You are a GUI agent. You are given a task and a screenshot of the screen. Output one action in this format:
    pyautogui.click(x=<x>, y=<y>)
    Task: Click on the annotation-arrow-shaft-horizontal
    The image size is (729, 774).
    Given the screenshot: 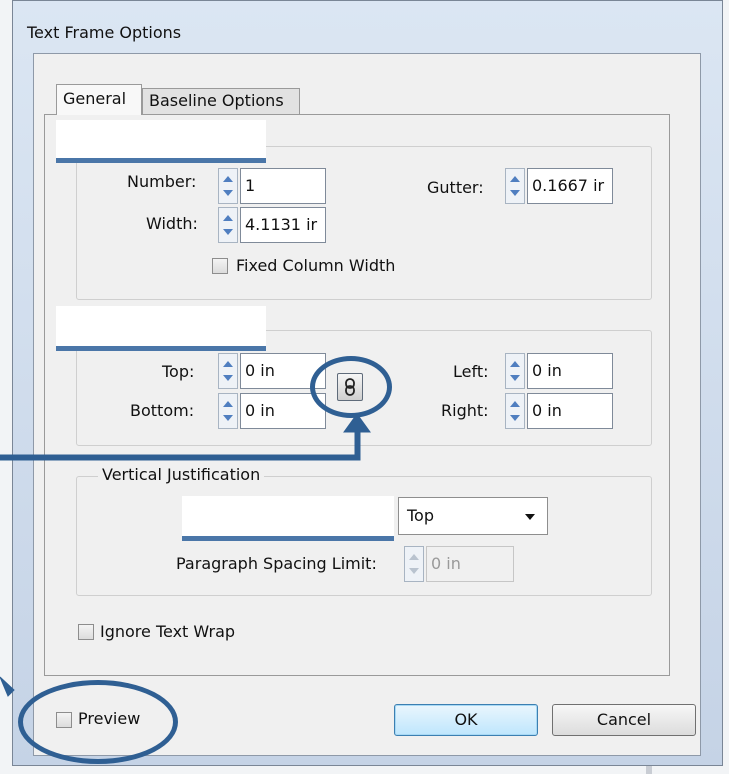 What is the action you would take?
    pyautogui.click(x=180, y=457)
    